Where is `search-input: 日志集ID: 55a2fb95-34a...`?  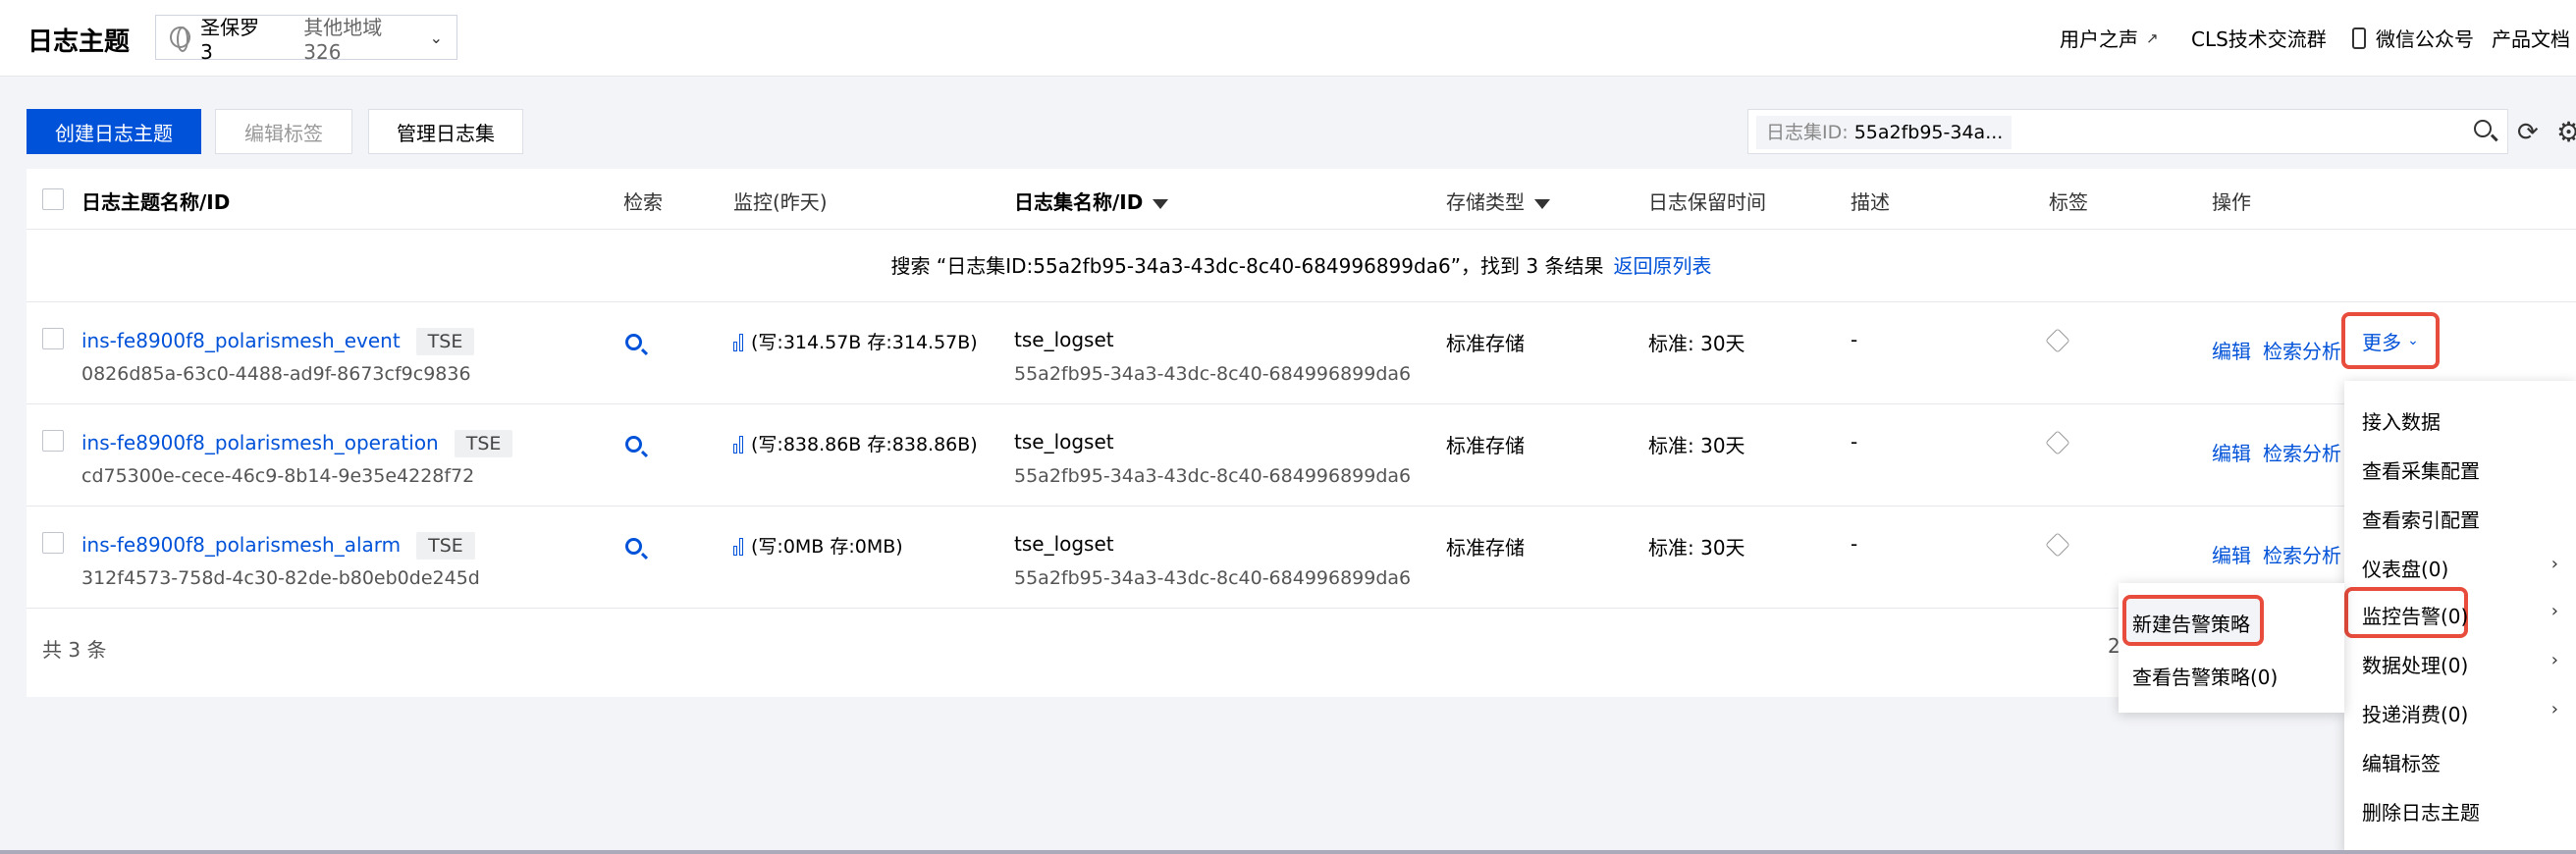 search-input: 日志集ID: 55a2fb95-34a... is located at coordinates (2127, 131).